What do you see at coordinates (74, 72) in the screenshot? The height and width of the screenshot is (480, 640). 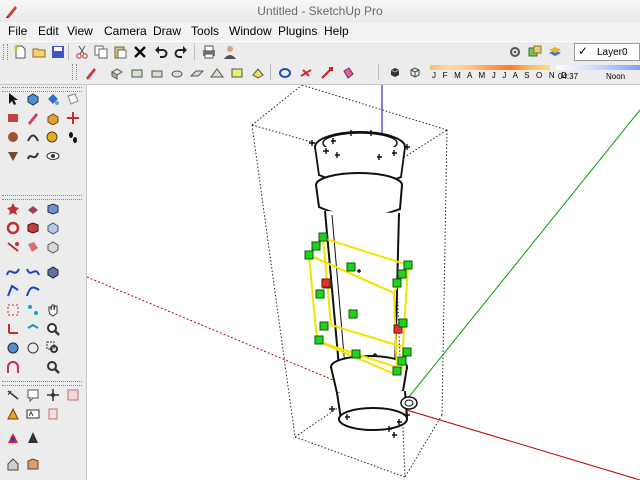 I see `toolbar-grip` at bounding box center [74, 72].